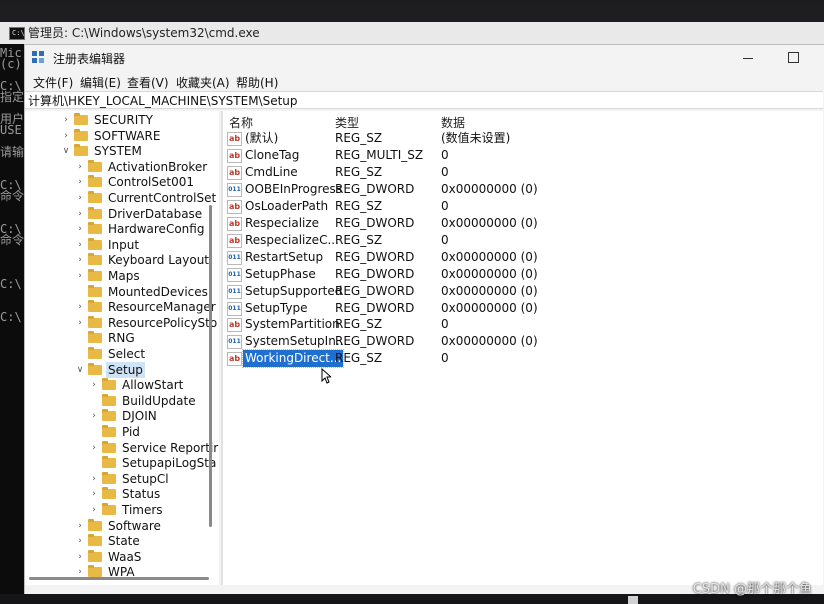 This screenshot has width=824, height=604. What do you see at coordinates (125, 369) in the screenshot?
I see `tree-item-label: Setup` at bounding box center [125, 369].